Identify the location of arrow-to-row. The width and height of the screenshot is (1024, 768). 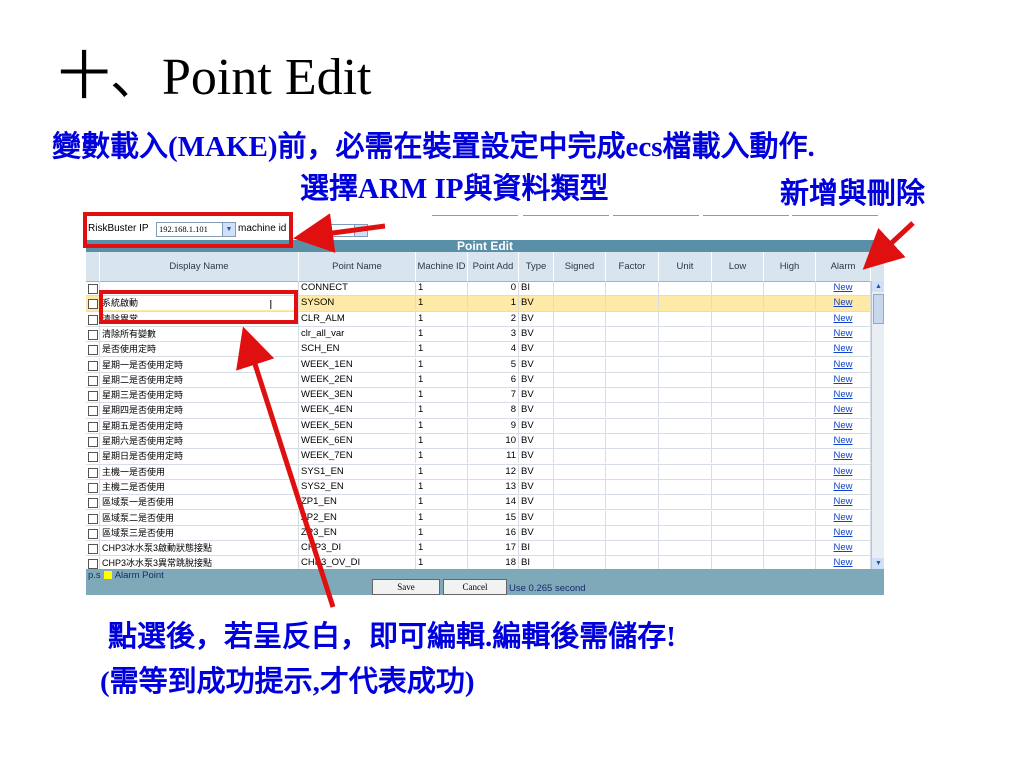
(286, 467).